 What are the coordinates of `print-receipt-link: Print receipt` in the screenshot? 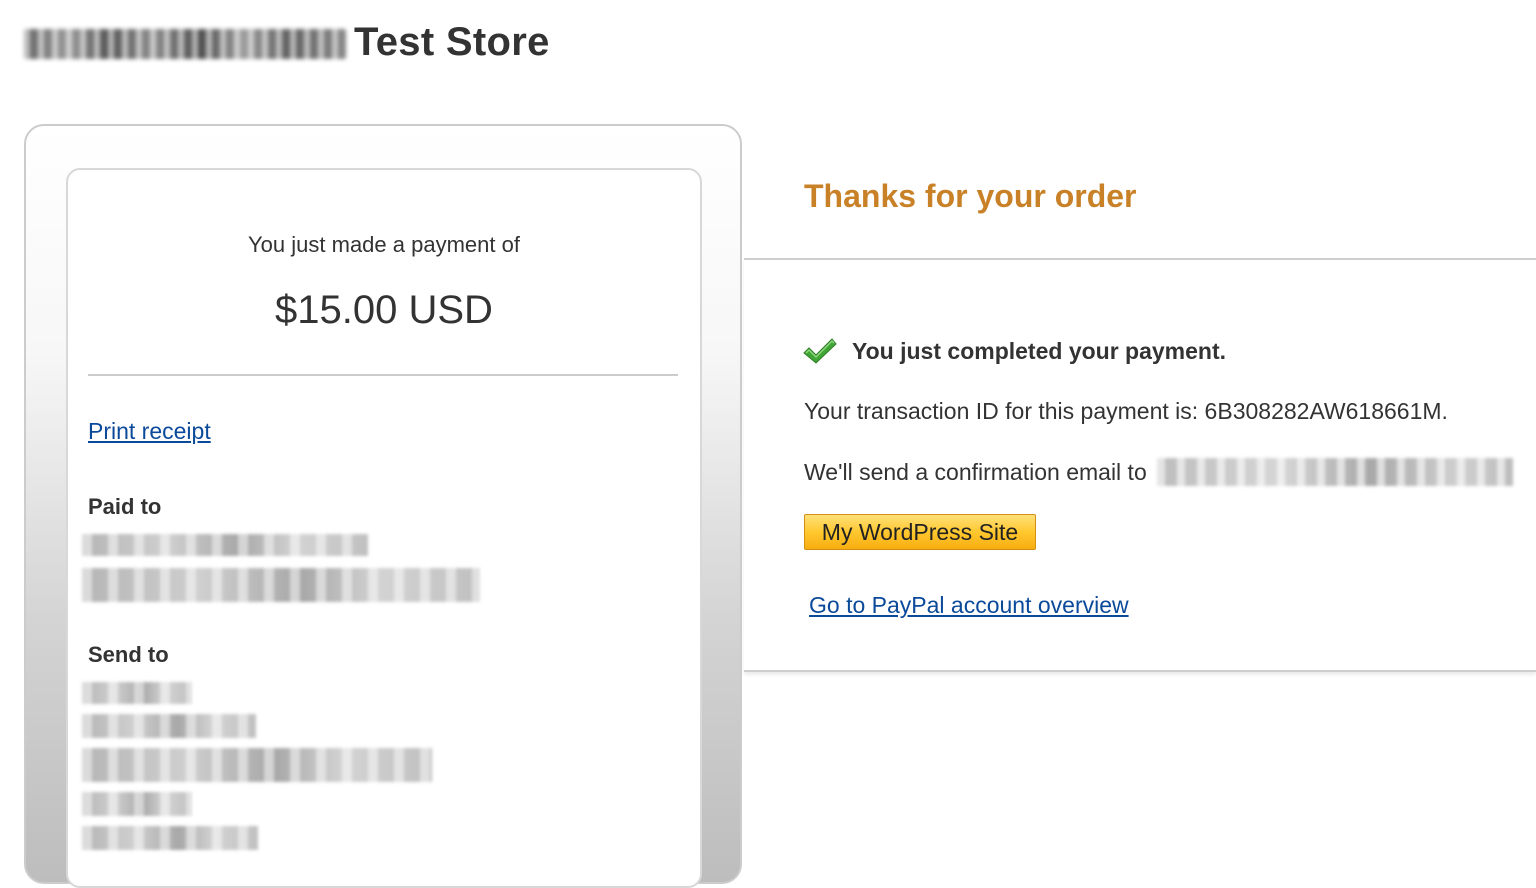 It's located at (149, 431).